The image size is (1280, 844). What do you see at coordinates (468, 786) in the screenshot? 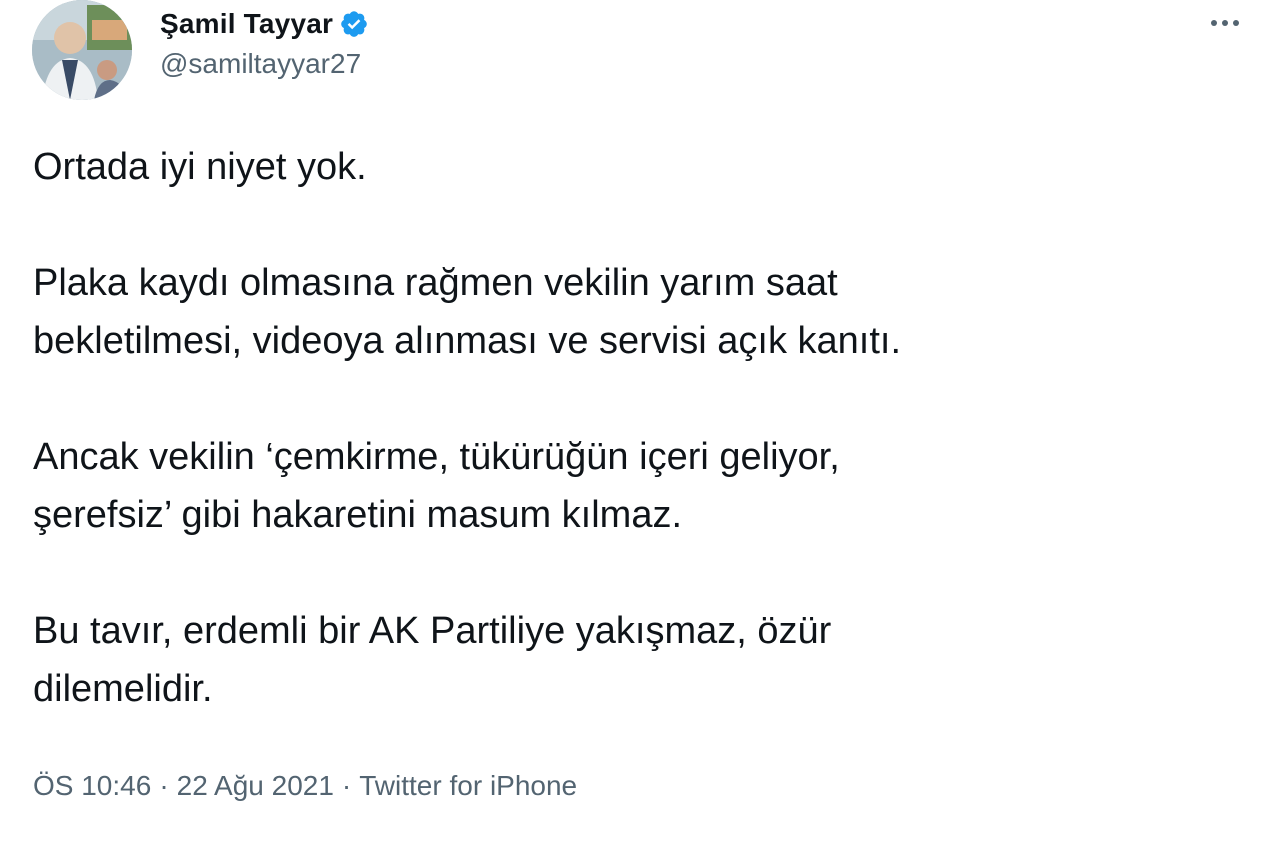
I see `tweet-source: Twitter for iPhone` at bounding box center [468, 786].